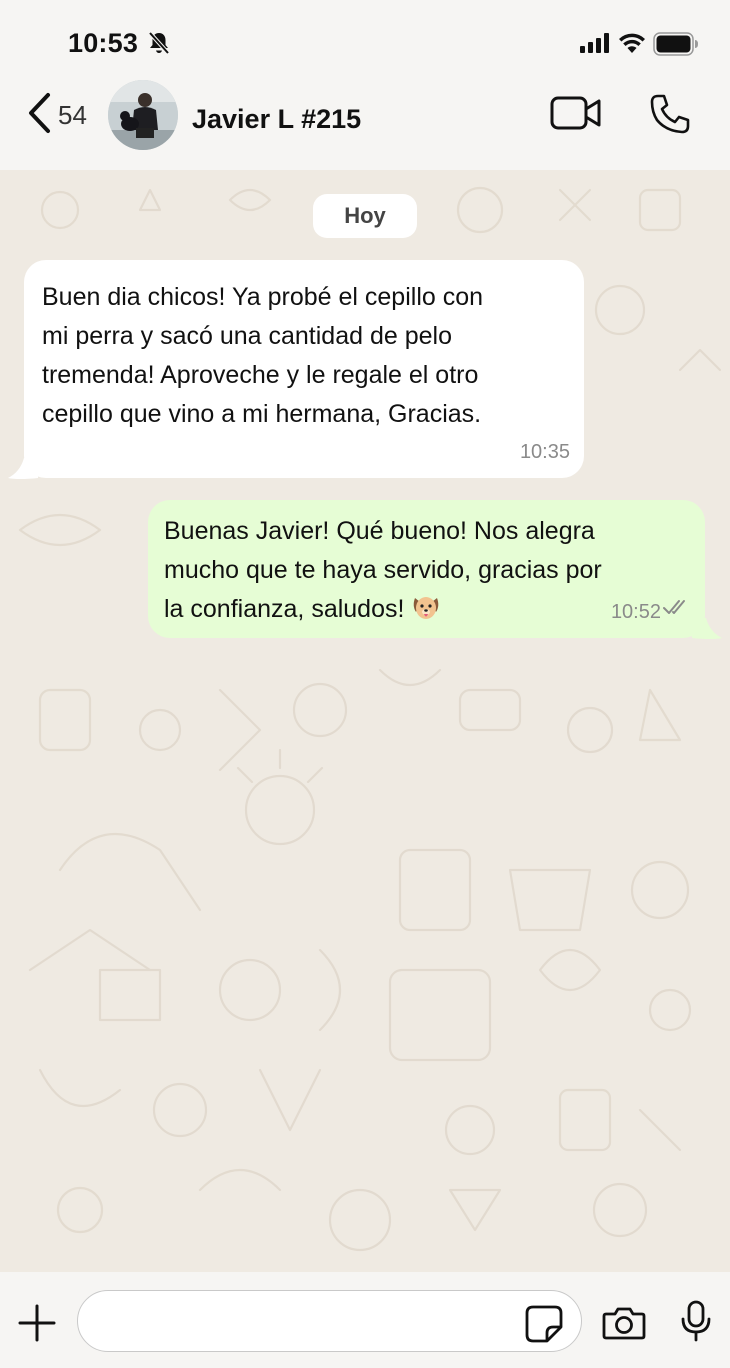  I want to click on message-line: mi perra y sacó una cantidad de pelo, so click(247, 336).